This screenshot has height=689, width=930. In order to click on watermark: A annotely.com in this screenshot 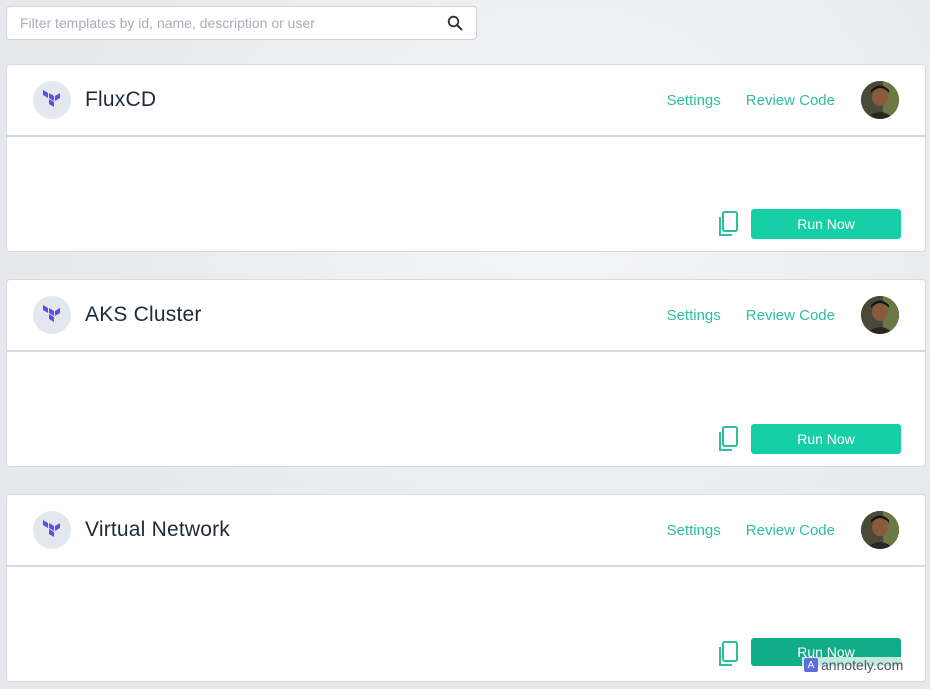, I will do `click(854, 665)`.